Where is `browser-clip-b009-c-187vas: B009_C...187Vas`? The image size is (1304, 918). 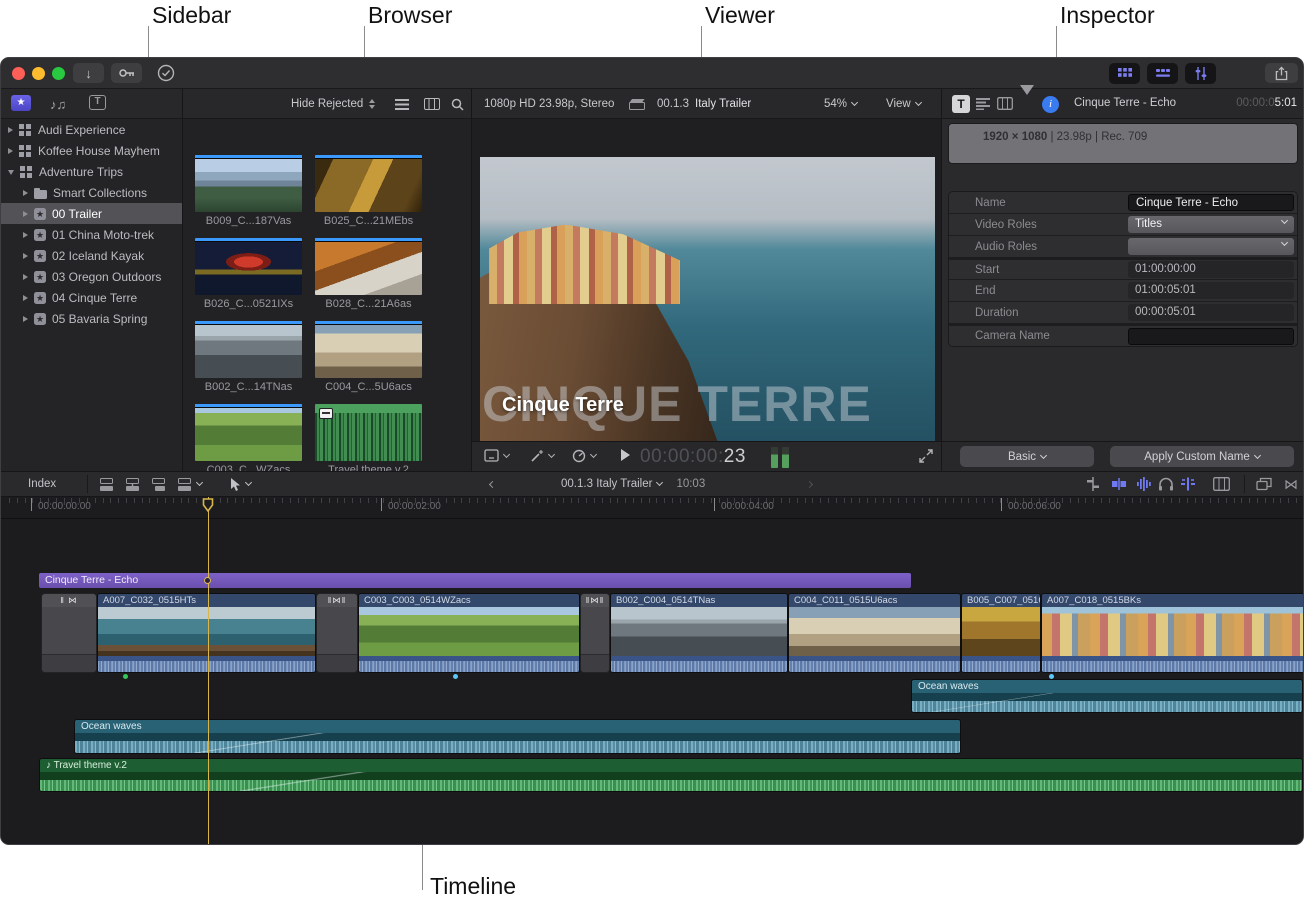 browser-clip-b009-c-187vas: B009_C...187Vas is located at coordinates (248, 191).